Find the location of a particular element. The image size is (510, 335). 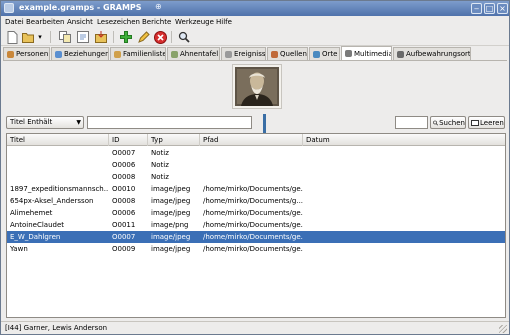

place-icon is located at coordinates (316, 54).